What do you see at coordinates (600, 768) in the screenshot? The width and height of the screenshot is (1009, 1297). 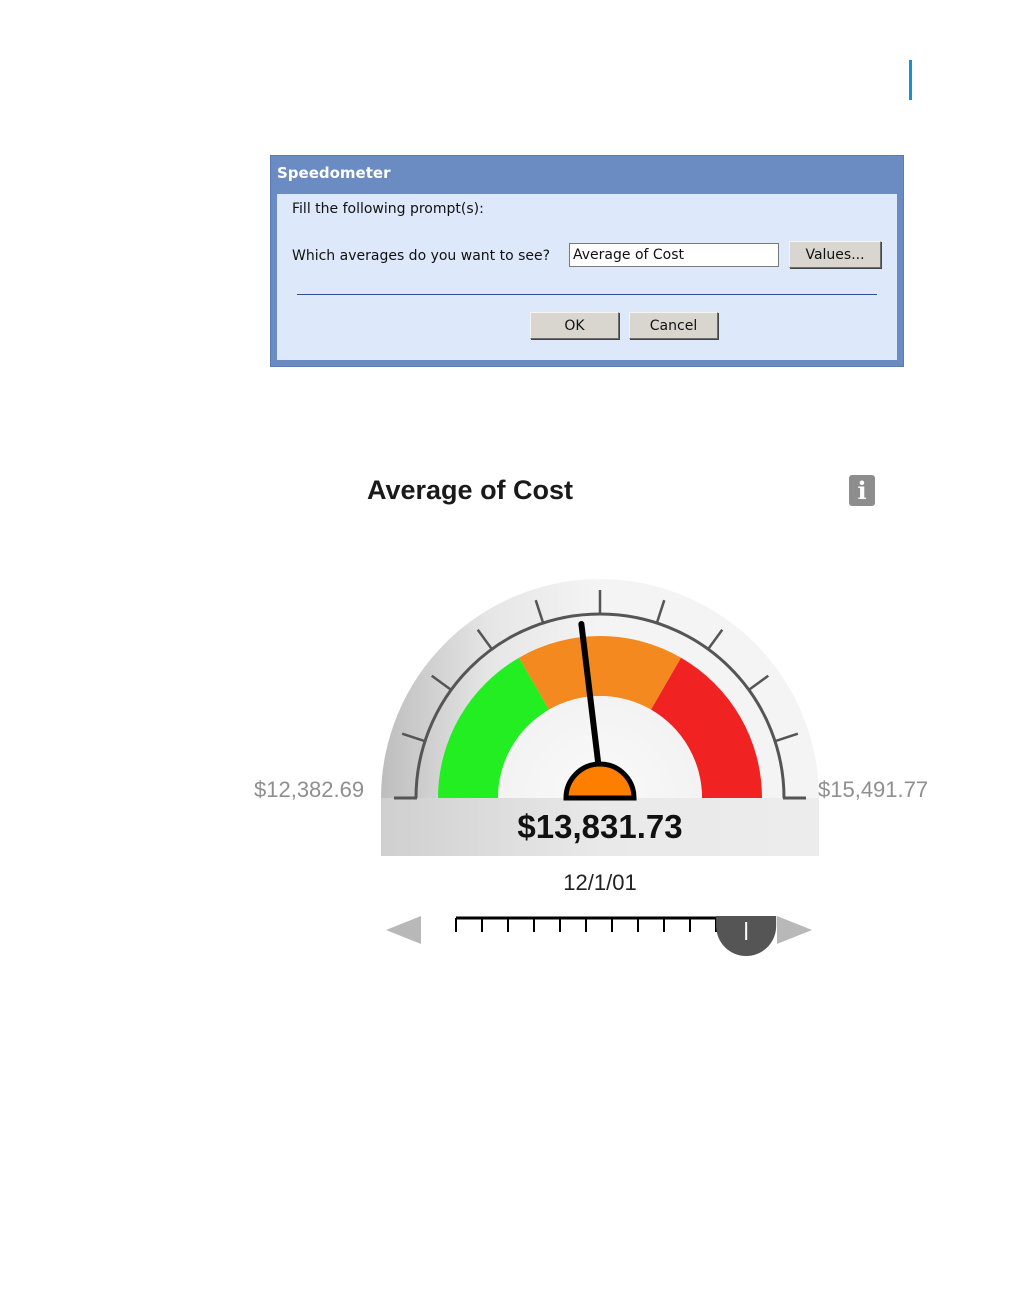 I see `speedometer-gauge` at bounding box center [600, 768].